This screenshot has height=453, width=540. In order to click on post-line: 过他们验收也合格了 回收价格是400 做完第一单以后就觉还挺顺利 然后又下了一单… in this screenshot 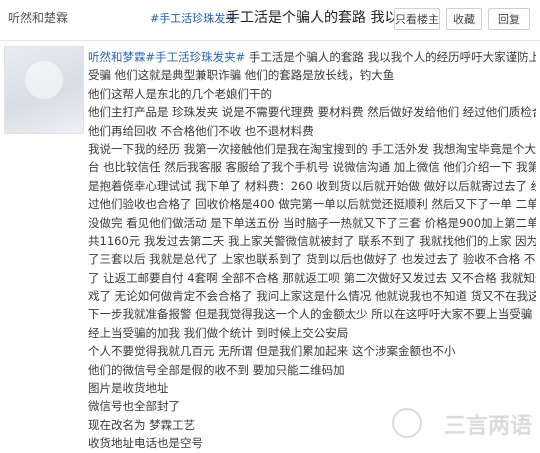, I will do `click(312, 204)`.